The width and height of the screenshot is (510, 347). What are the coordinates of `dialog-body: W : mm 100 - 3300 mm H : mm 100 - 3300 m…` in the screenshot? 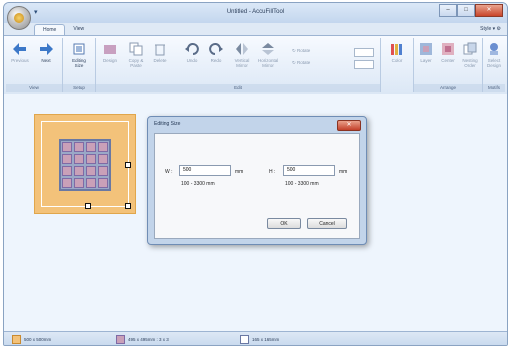 It's located at (257, 186).